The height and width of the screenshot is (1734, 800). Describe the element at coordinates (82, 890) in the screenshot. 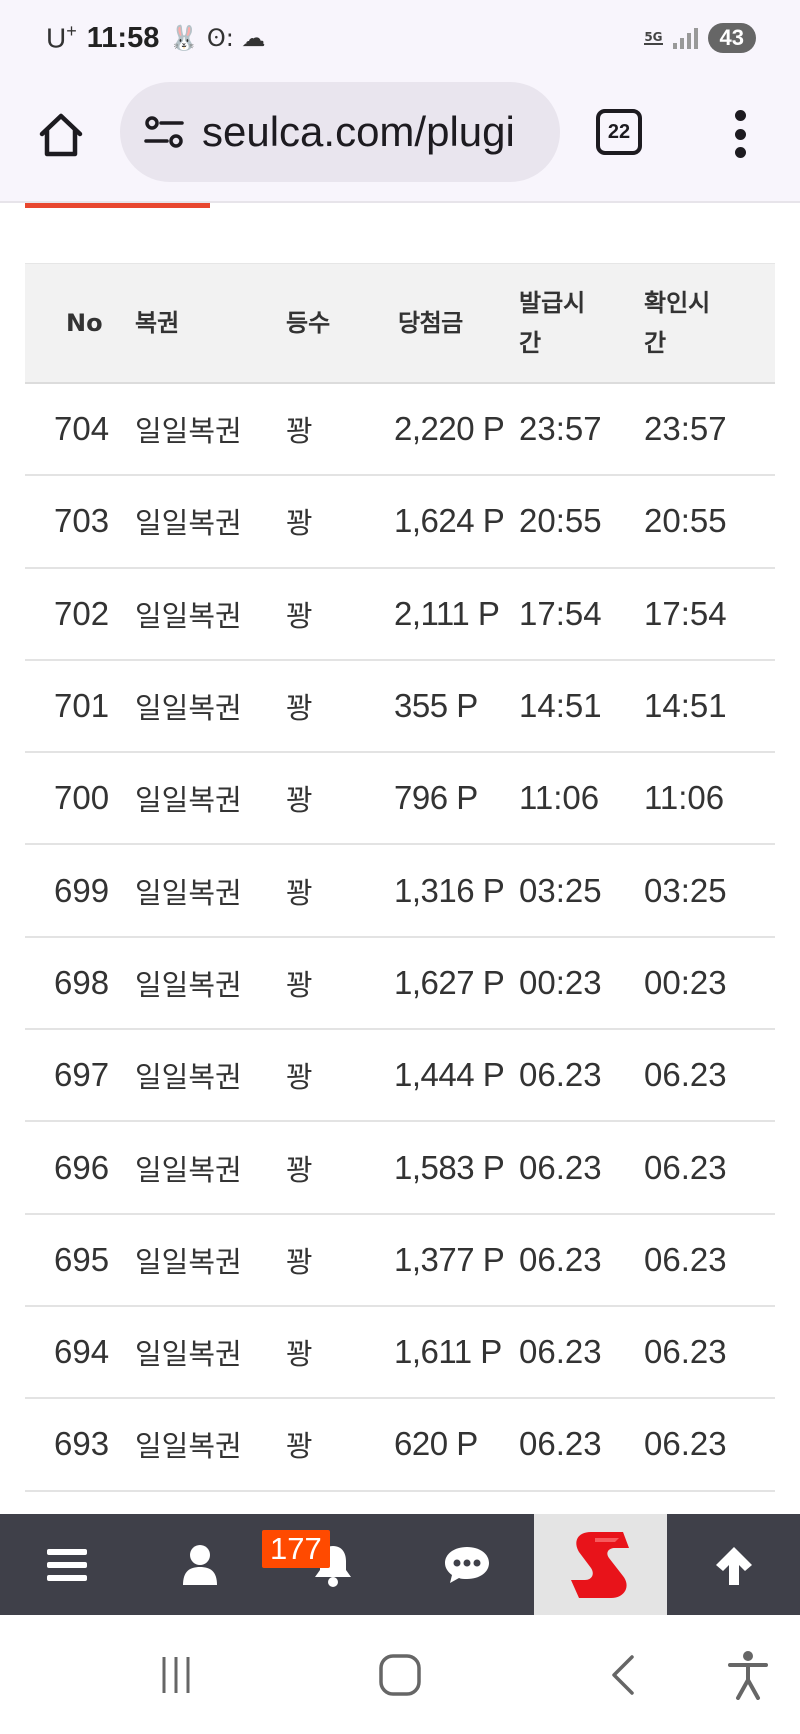

I see `cell-no: 699` at that location.